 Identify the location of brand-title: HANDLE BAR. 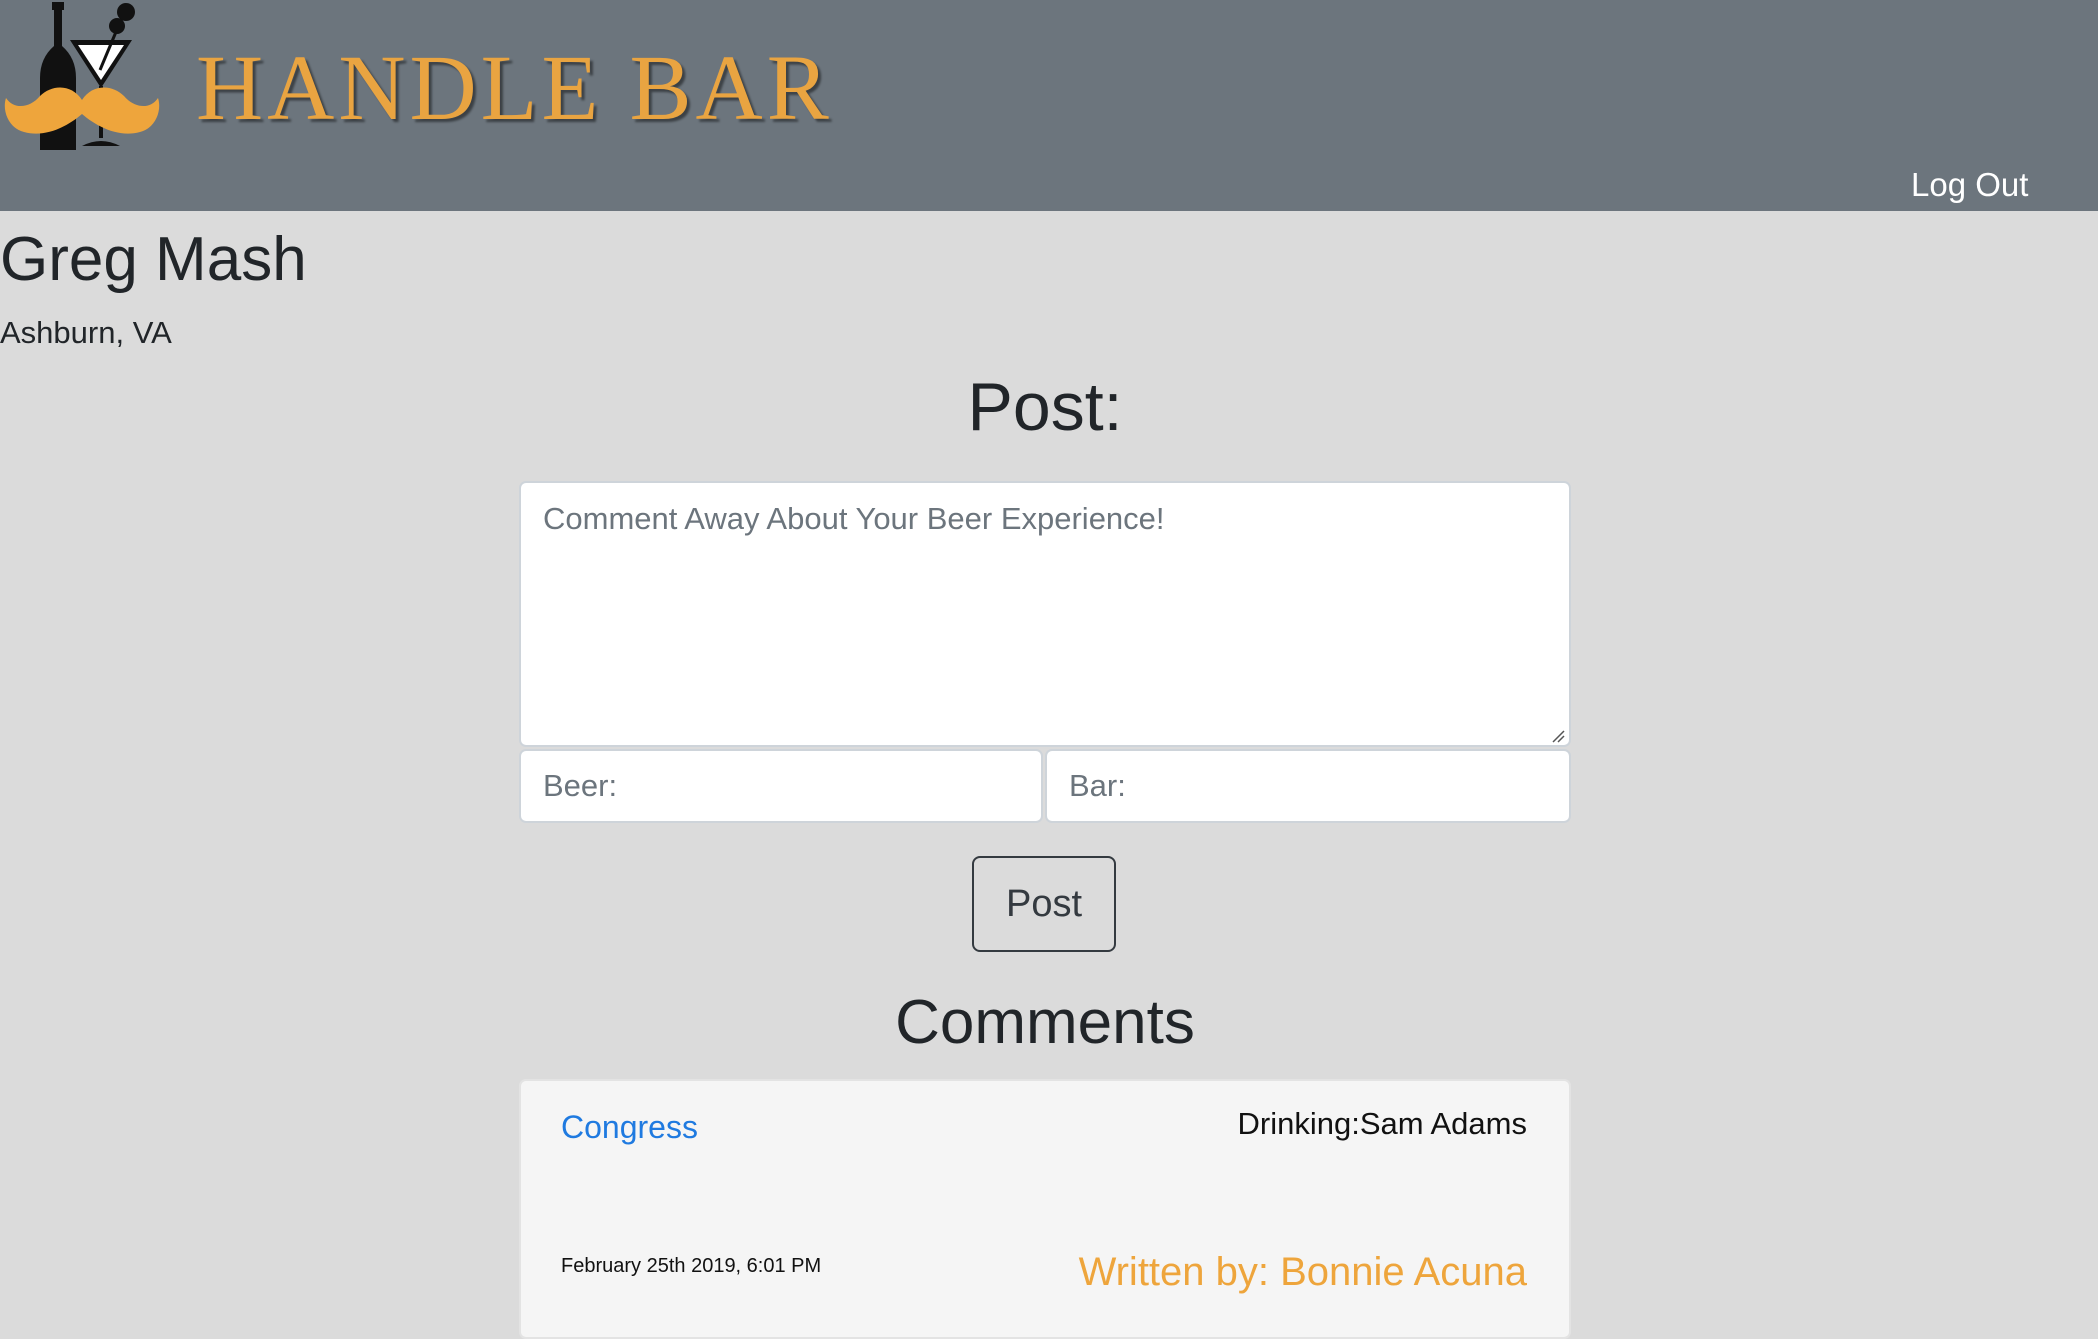
(514, 88).